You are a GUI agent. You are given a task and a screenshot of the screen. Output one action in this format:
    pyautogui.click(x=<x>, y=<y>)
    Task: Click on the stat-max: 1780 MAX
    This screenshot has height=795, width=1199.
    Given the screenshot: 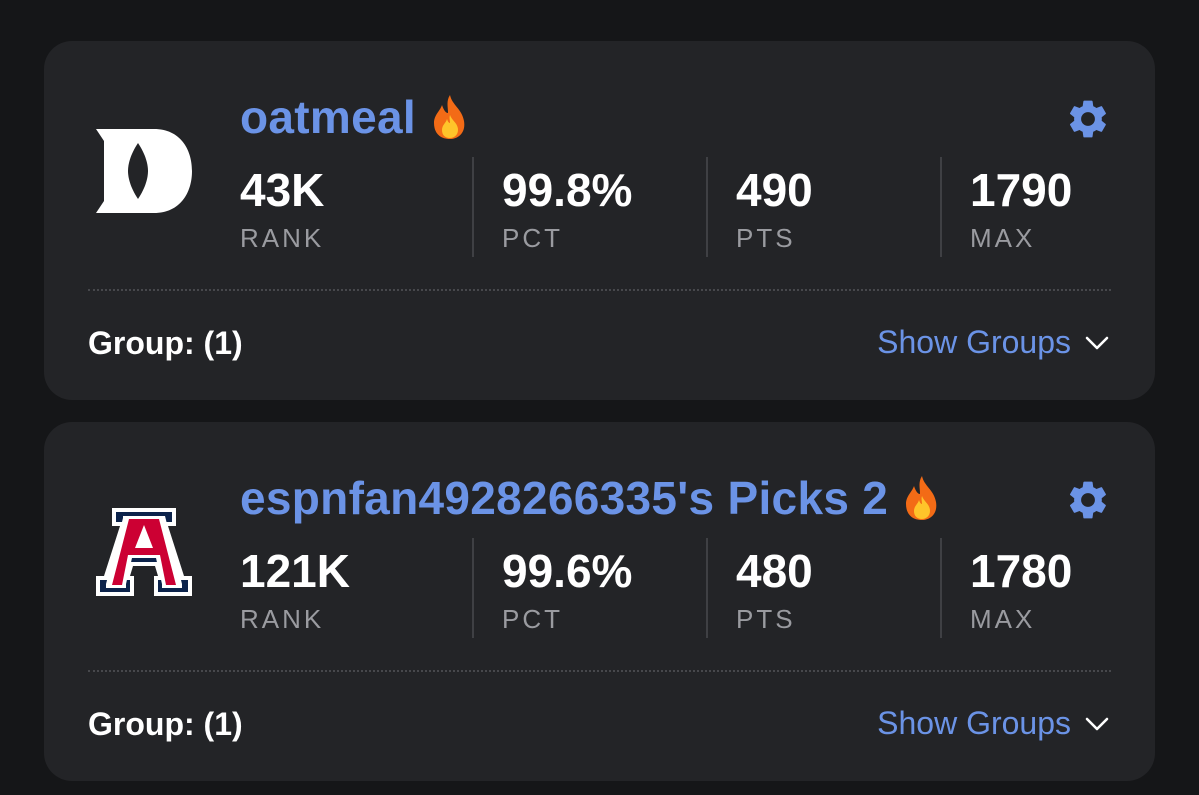 What is the action you would take?
    pyautogui.click(x=1057, y=588)
    